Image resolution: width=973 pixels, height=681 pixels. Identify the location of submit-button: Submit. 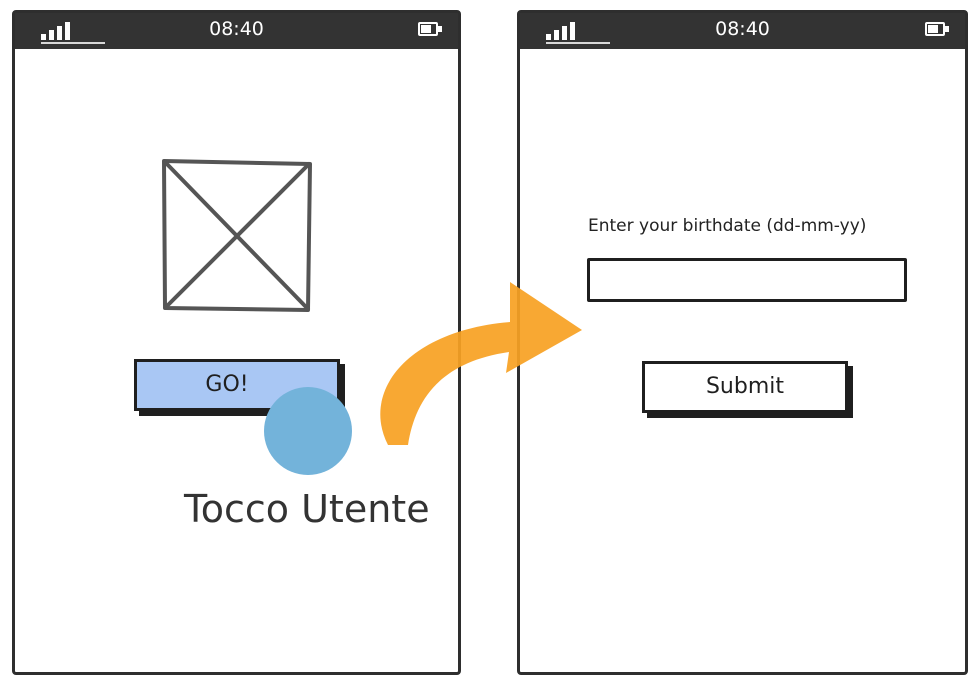
(745, 387).